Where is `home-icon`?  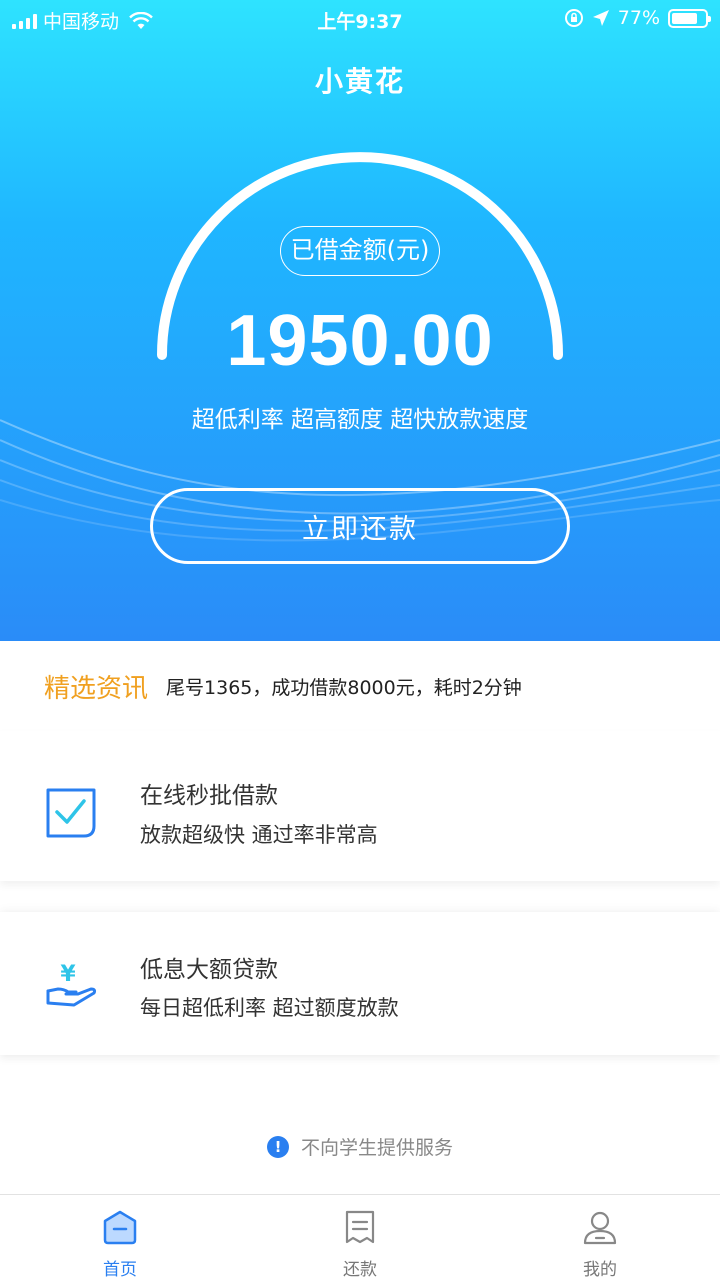 home-icon is located at coordinates (120, 1227).